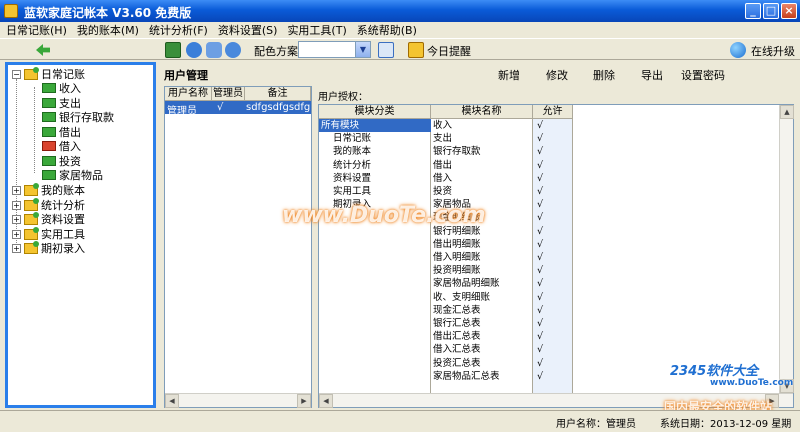 The height and width of the screenshot is (432, 800). I want to click on tree-leaf-income: 收入, so click(61, 88).